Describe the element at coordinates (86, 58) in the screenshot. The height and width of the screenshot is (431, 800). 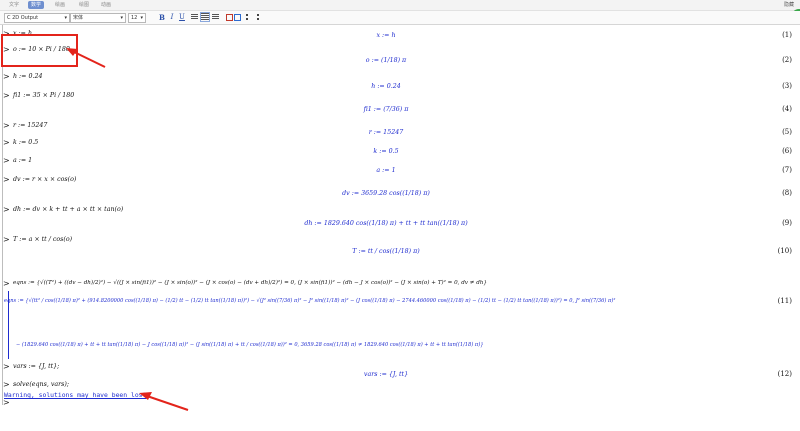
I see `arrow-to-input` at that location.